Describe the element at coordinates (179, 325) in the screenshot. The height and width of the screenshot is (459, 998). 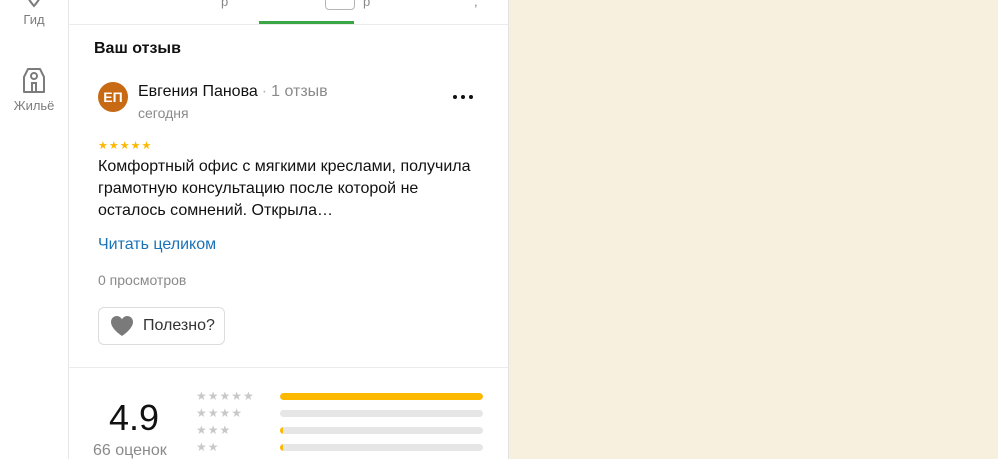
I see `useful-button-label: Полезно?` at that location.